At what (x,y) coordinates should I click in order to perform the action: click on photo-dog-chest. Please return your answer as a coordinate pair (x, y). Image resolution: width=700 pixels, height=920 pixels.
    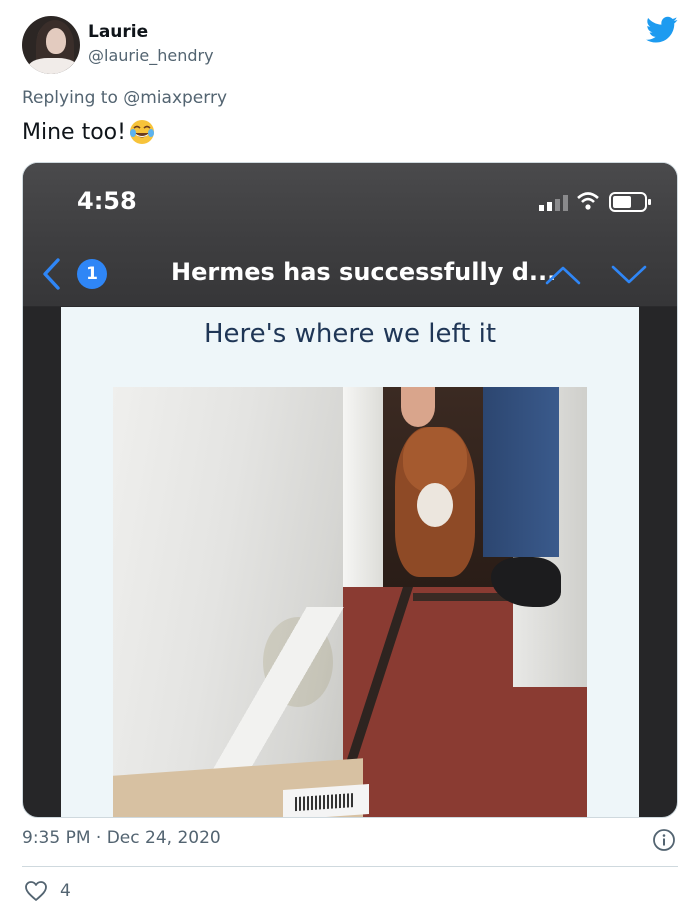
    Looking at the image, I should click on (435, 505).